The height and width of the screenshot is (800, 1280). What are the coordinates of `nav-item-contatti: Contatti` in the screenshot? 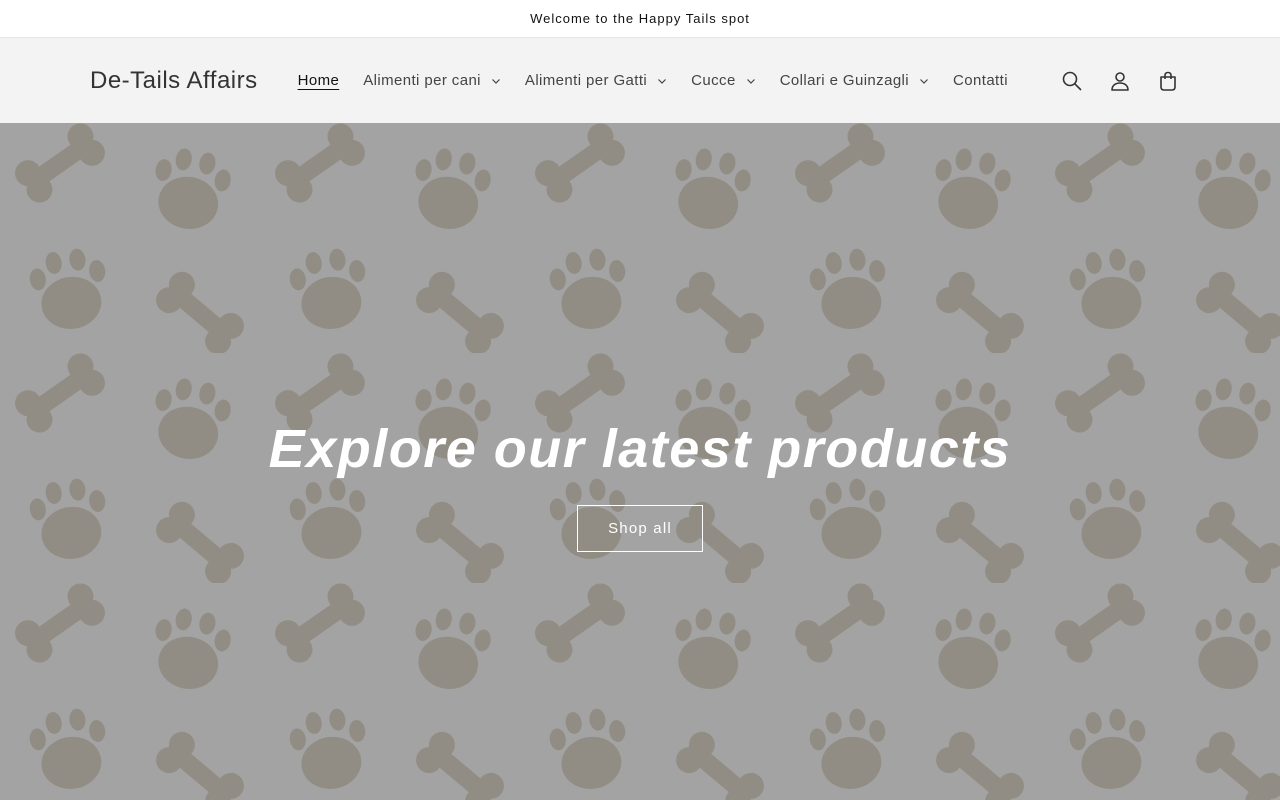 It's located at (980, 80).